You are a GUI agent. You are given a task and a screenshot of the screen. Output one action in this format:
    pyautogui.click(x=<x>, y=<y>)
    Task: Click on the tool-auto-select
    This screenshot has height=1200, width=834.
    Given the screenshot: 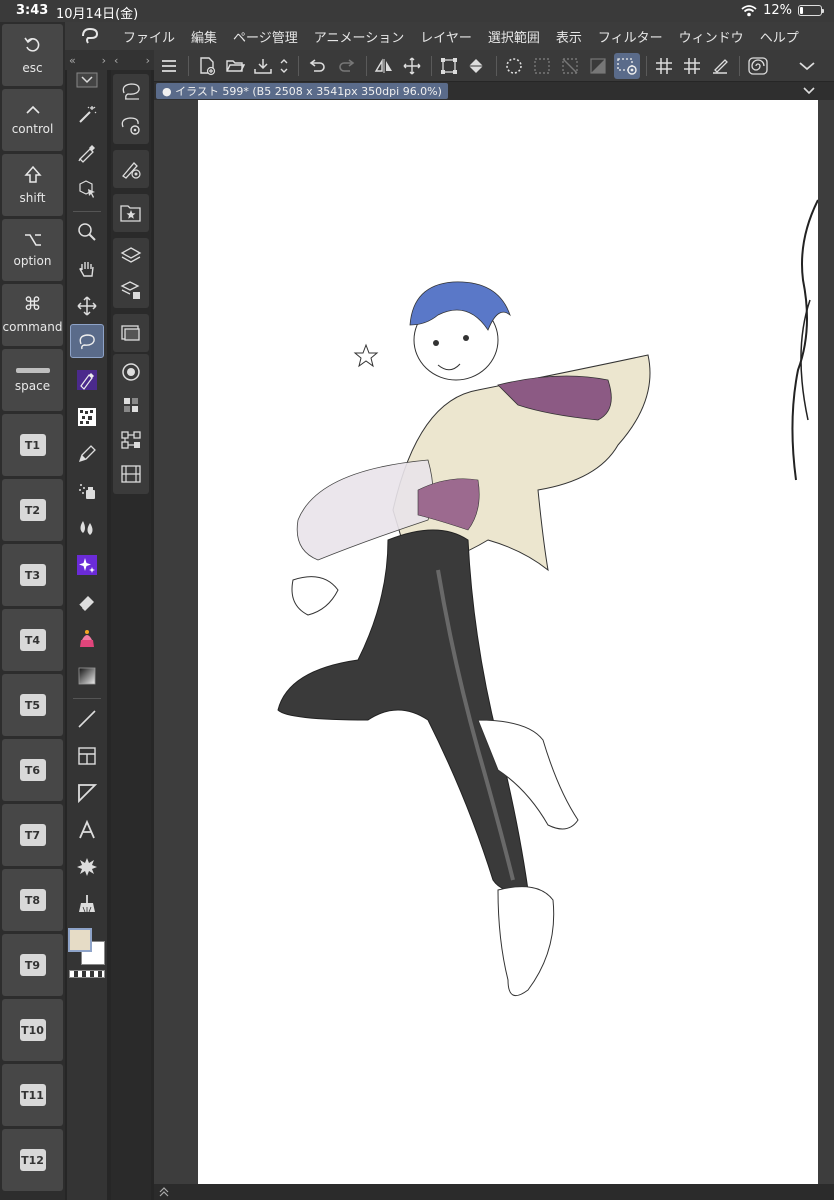 What is the action you would take?
    pyautogui.click(x=87, y=115)
    